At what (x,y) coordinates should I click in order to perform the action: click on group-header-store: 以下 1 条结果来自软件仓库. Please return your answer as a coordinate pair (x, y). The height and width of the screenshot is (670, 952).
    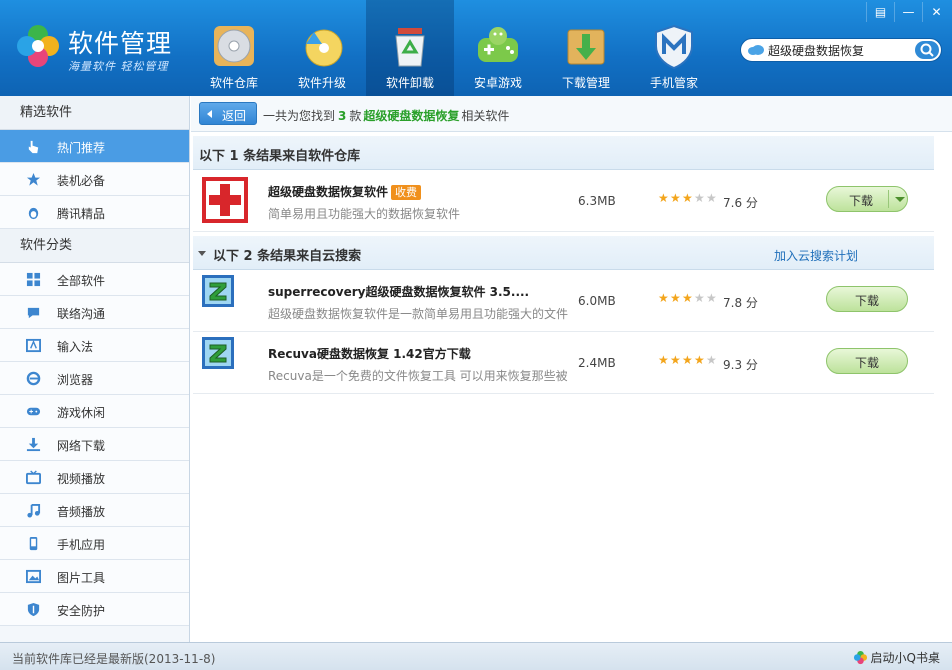
    Looking at the image, I should click on (563, 153).